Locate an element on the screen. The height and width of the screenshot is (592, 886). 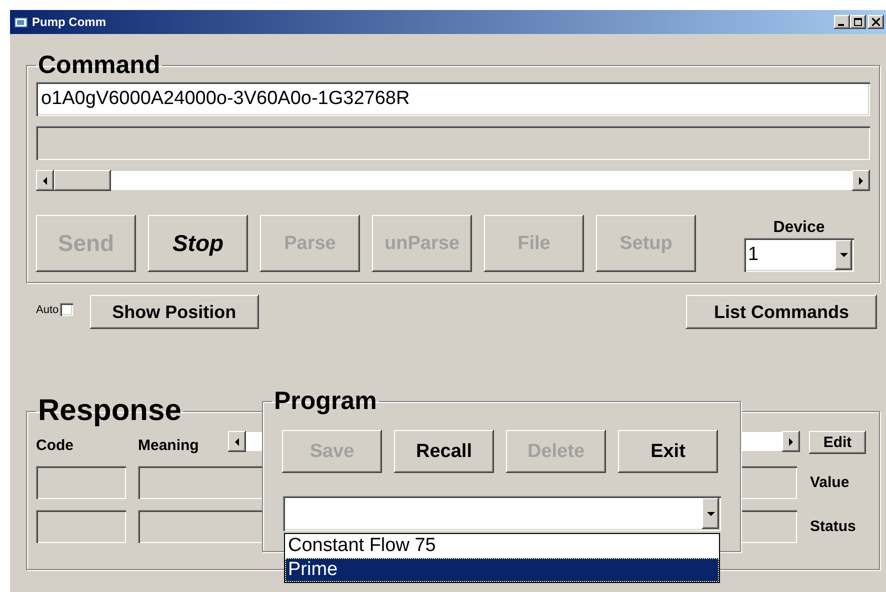
device-label: Device is located at coordinates (799, 228).